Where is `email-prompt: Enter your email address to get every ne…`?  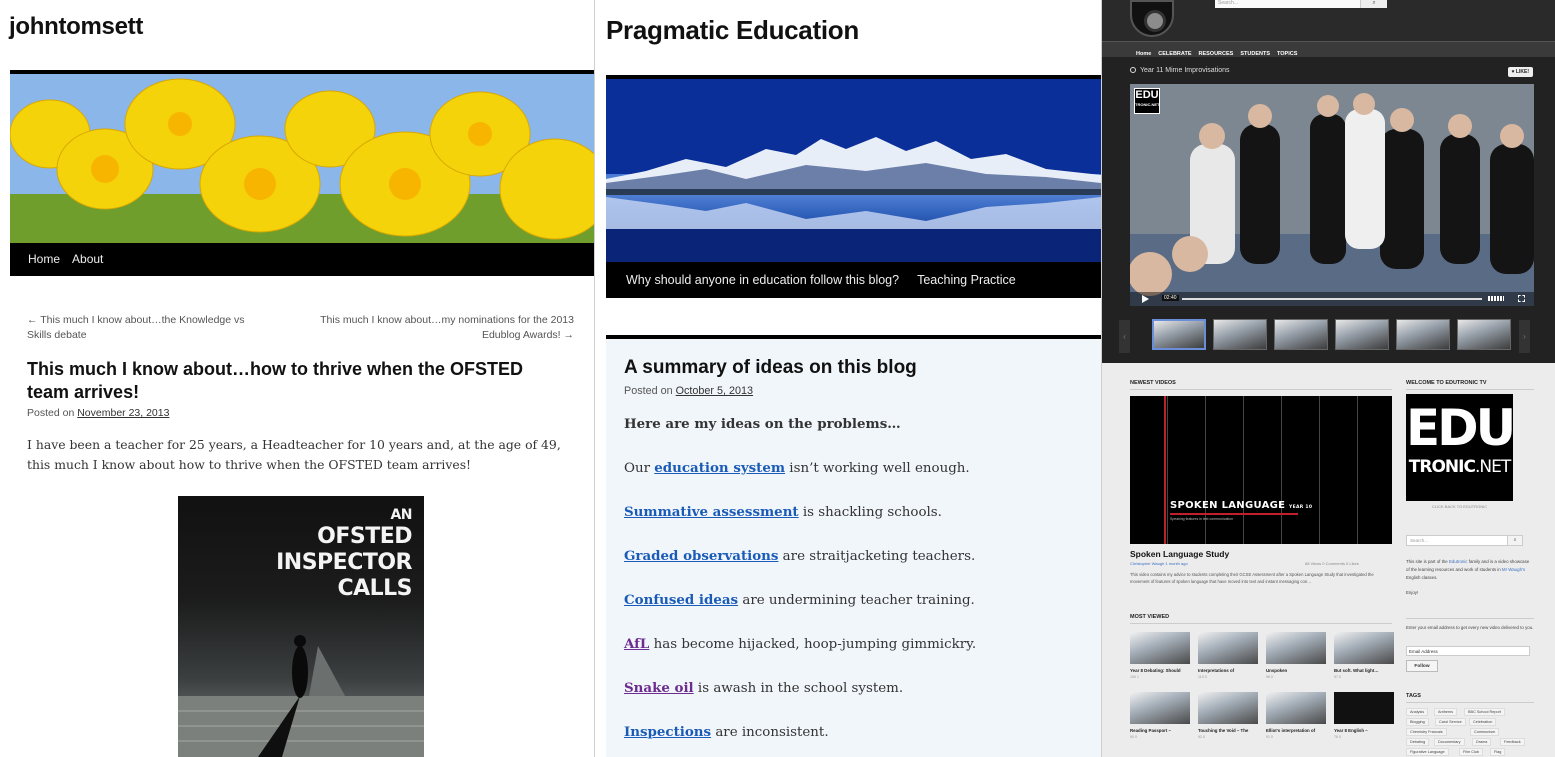 email-prompt: Enter your email address to get every ne… is located at coordinates (1470, 627).